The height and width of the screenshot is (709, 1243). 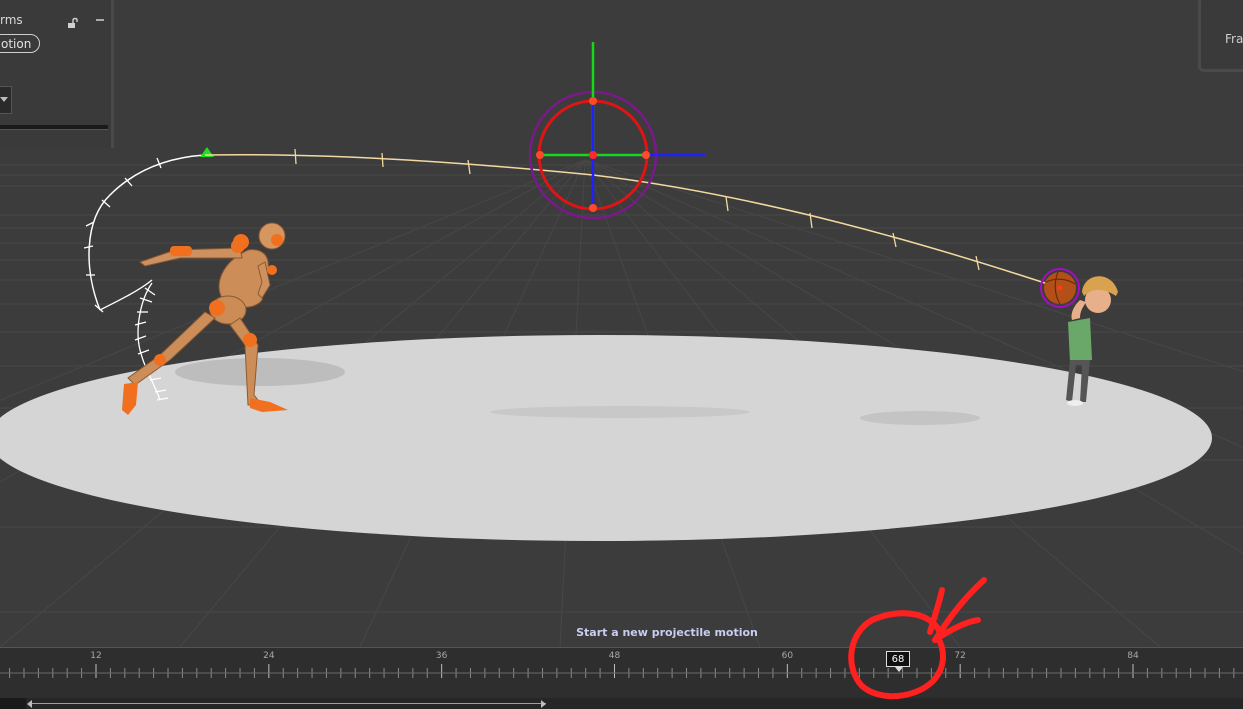 I want to click on timeline-tick-label: 84, so click(x=1133, y=656).